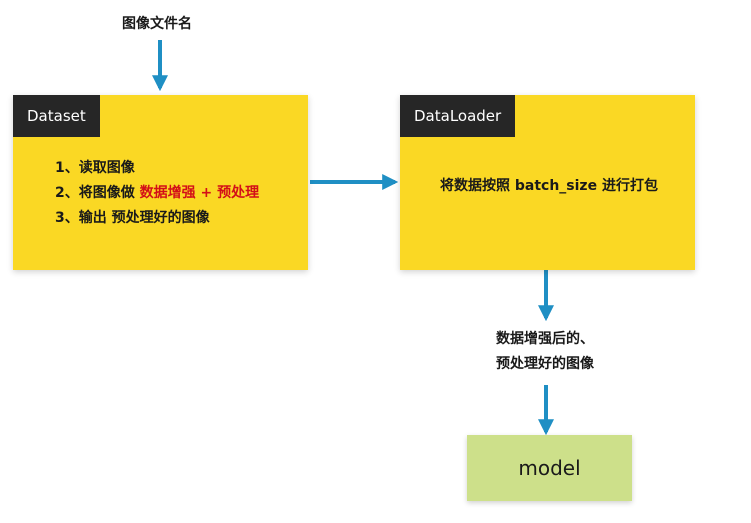  I want to click on output-label-line-2: 预处理好的图像, so click(545, 364).